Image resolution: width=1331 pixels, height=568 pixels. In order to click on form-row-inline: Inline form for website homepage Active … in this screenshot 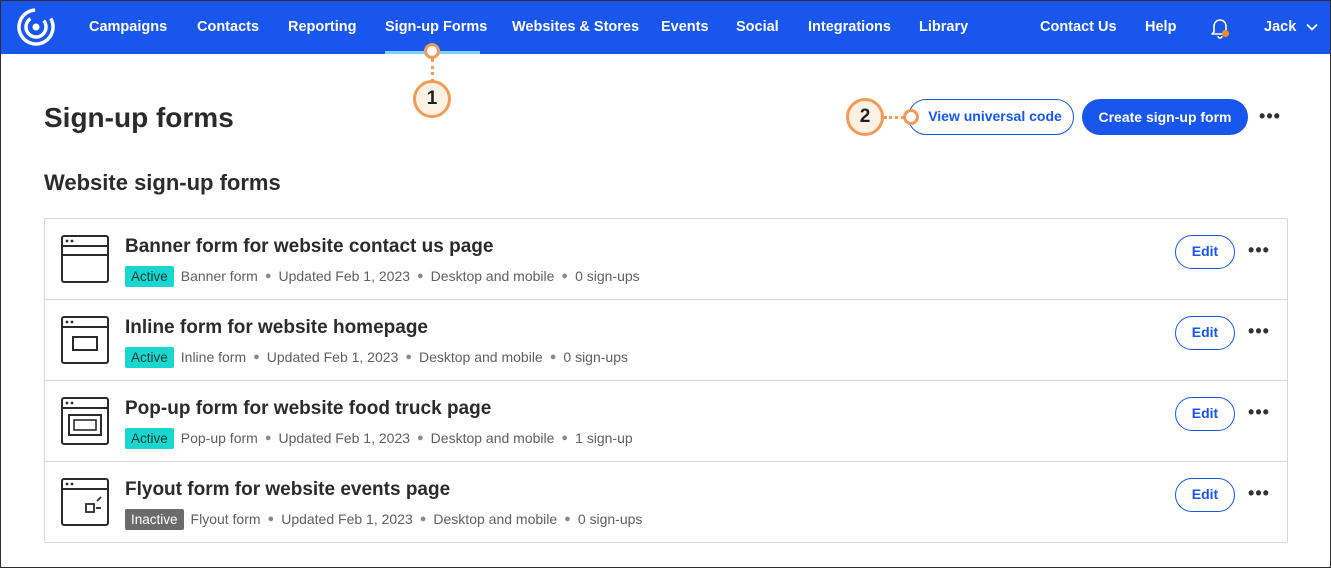, I will do `click(666, 340)`.